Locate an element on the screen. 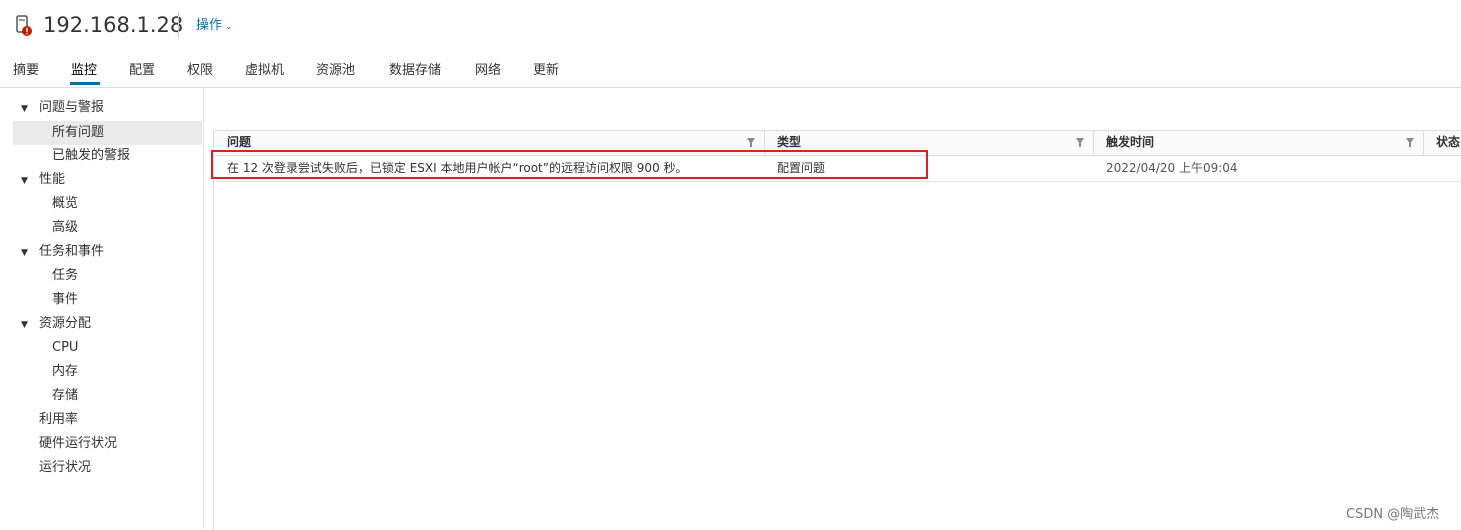 The height and width of the screenshot is (530, 1461). host-warning-icon is located at coordinates (25, 26).